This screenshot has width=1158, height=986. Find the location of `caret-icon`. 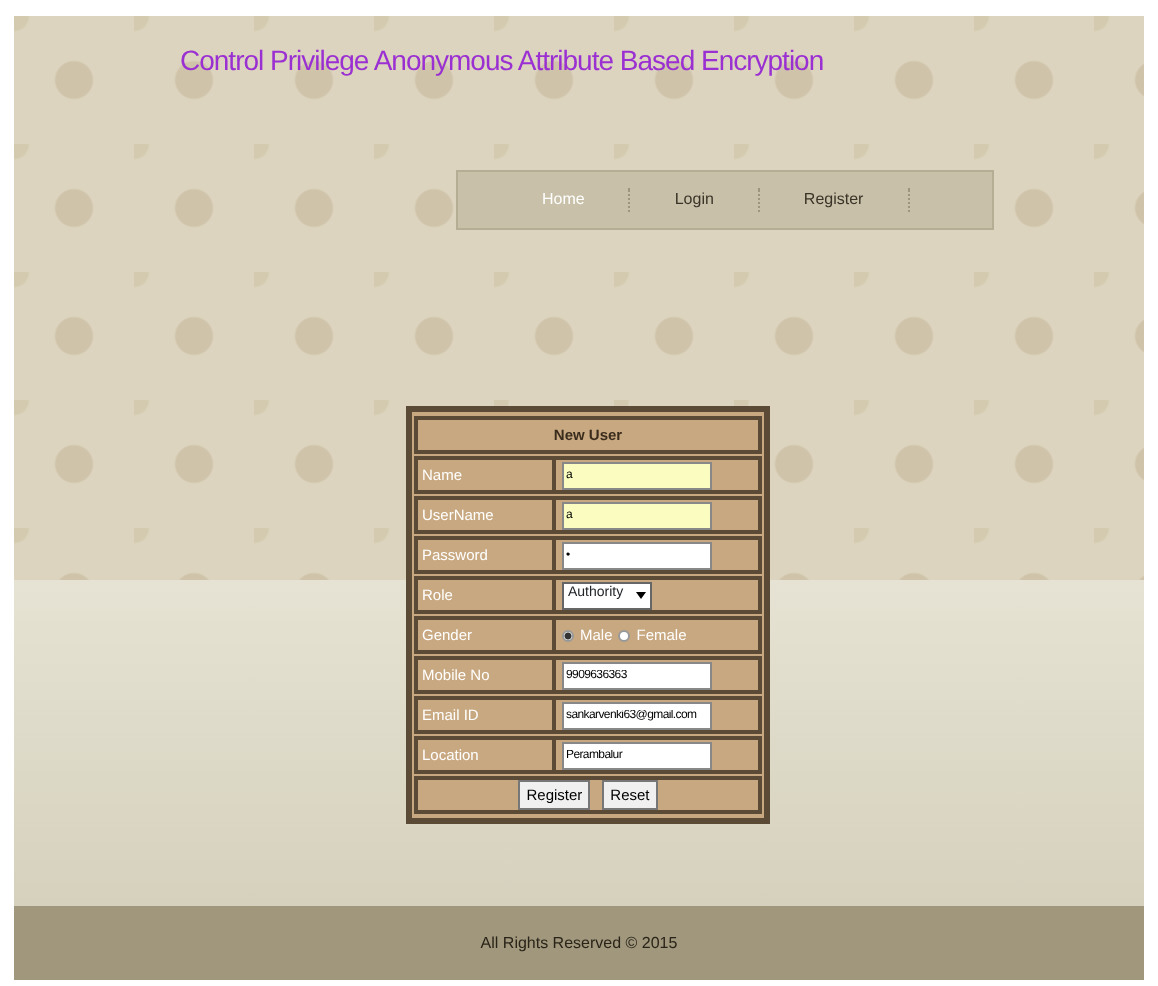

caret-icon is located at coordinates (640, 595).